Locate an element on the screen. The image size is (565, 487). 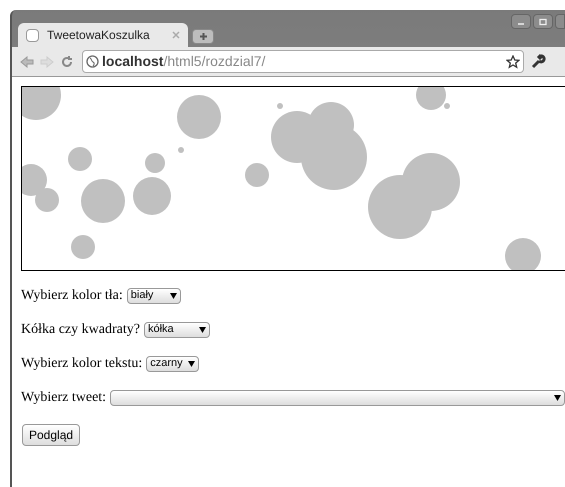
field-label: Wybierz tweet: is located at coordinates (63, 398).